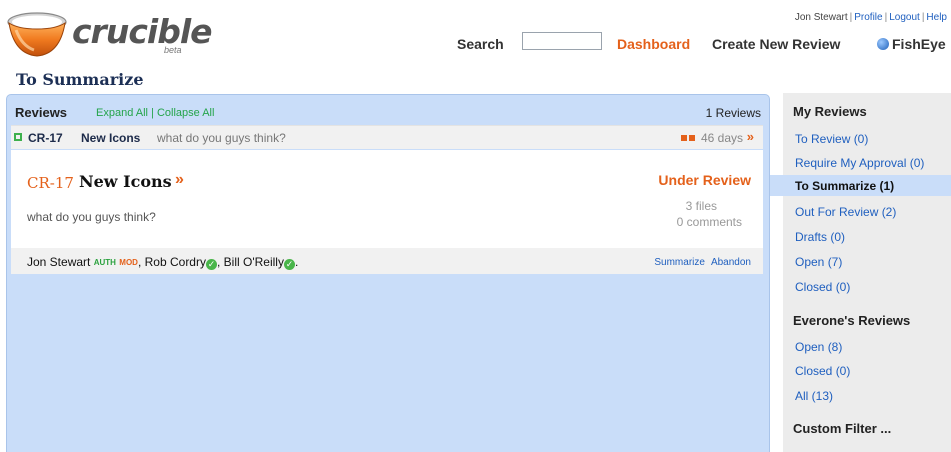  Describe the element at coordinates (122, 113) in the screenshot. I see `expand-all-link: Expand All` at that location.